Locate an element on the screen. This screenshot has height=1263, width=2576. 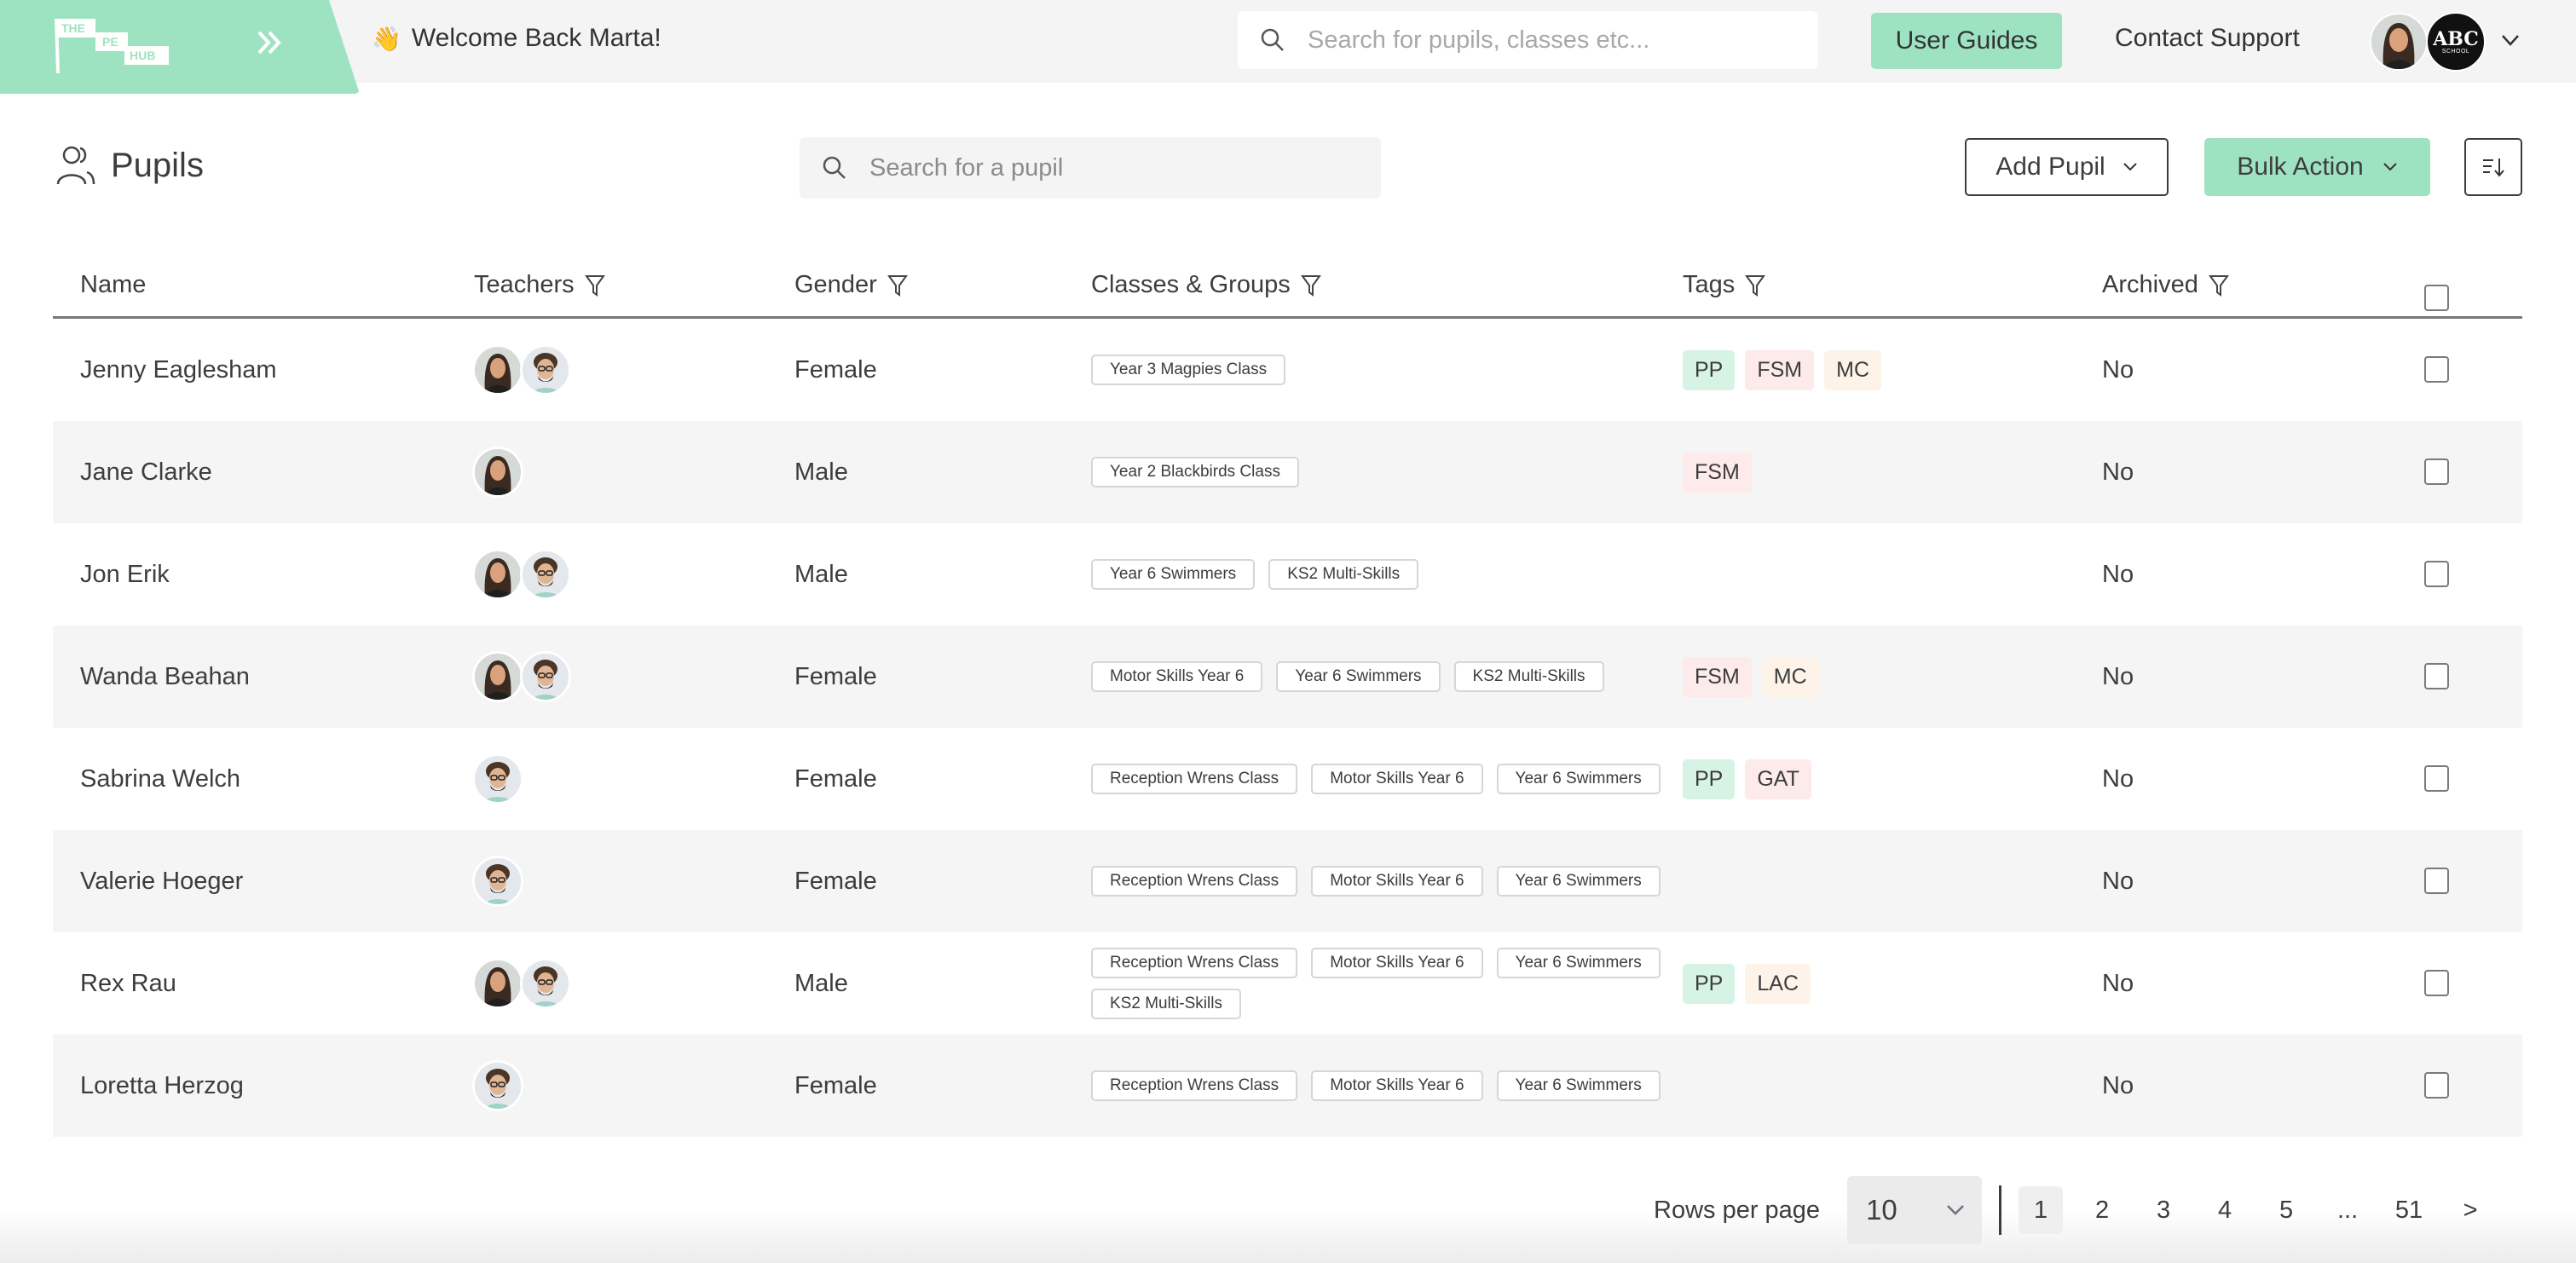
school-badge: ABC SCHOOL is located at coordinates (2456, 42).